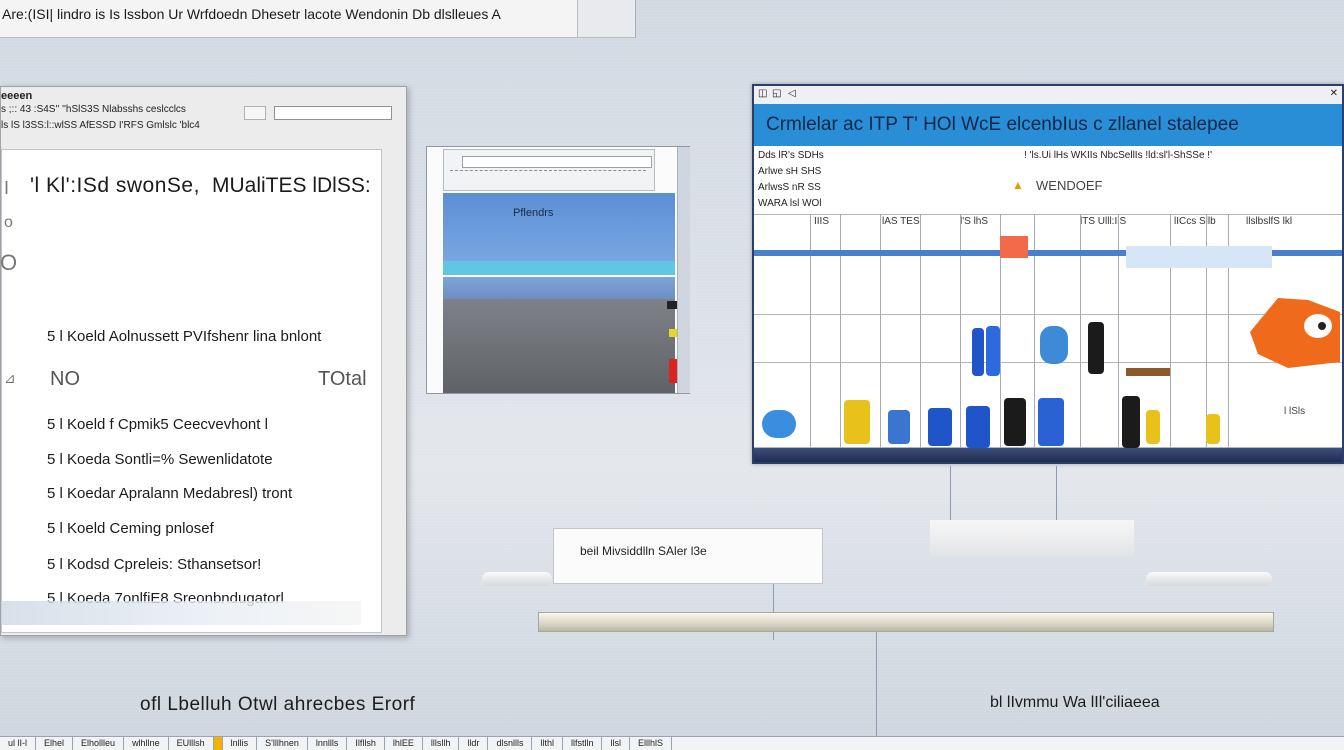 This screenshot has height=750, width=1344. Describe the element at coordinates (328, 743) in the screenshot. I see `taskbar-item: lnnllls` at that location.